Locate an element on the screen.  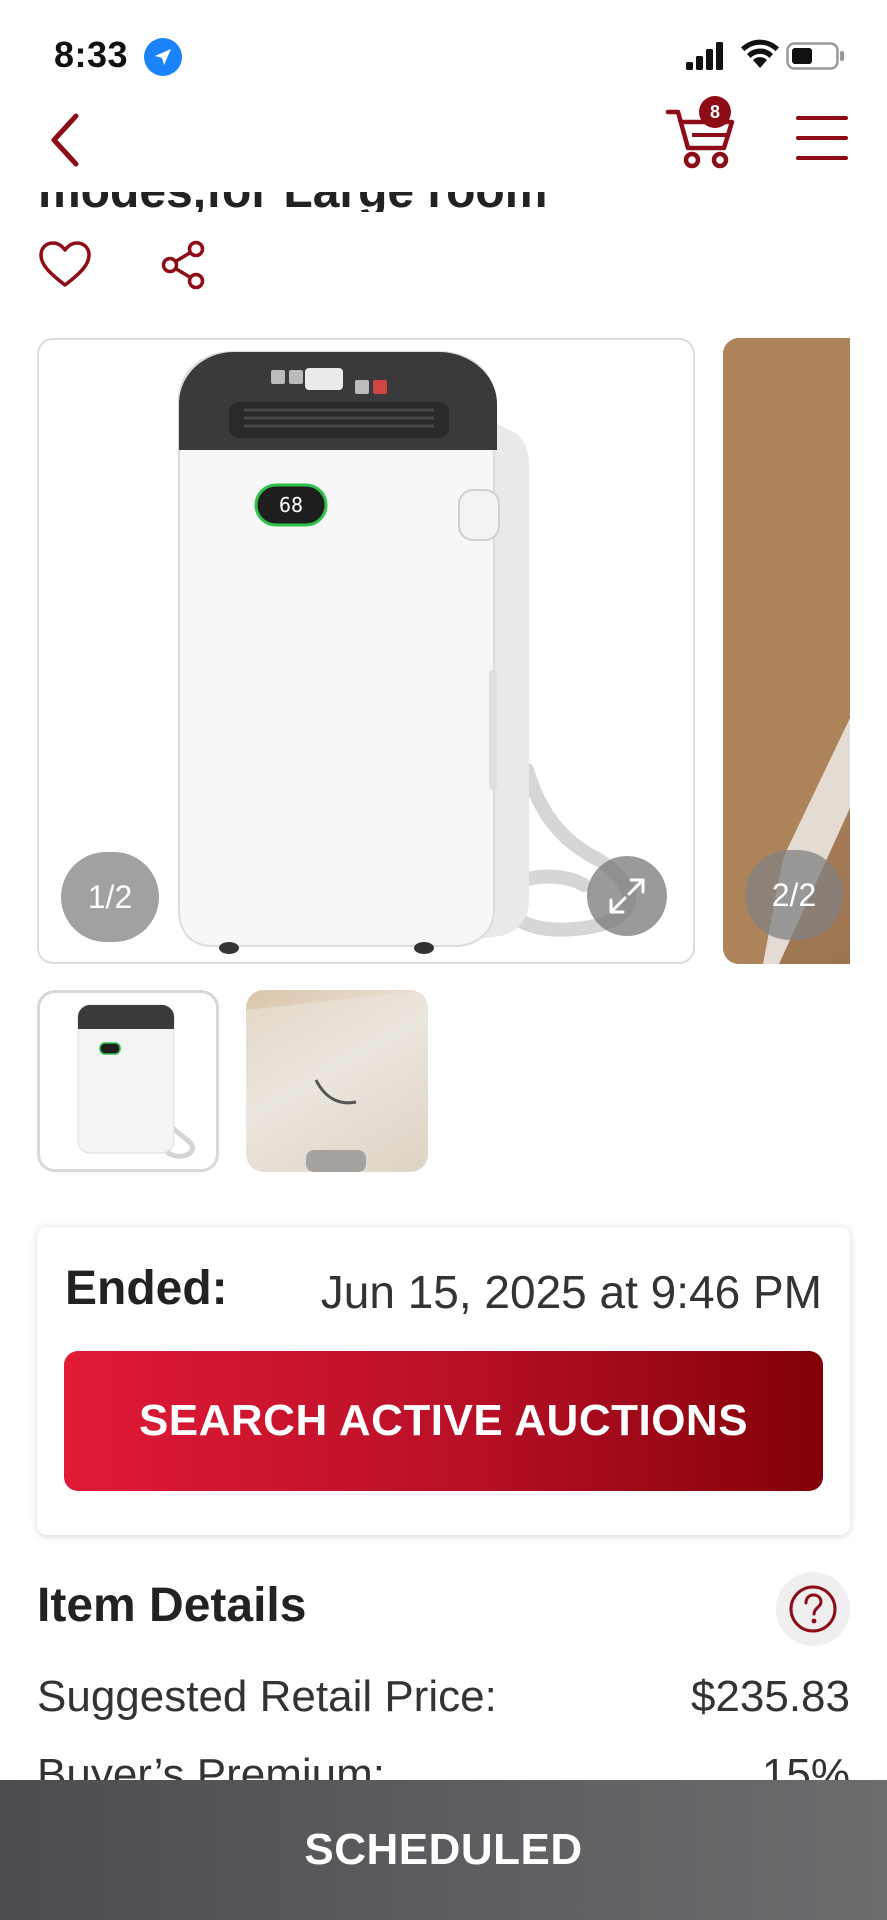
signal-icon is located at coordinates (704, 56).